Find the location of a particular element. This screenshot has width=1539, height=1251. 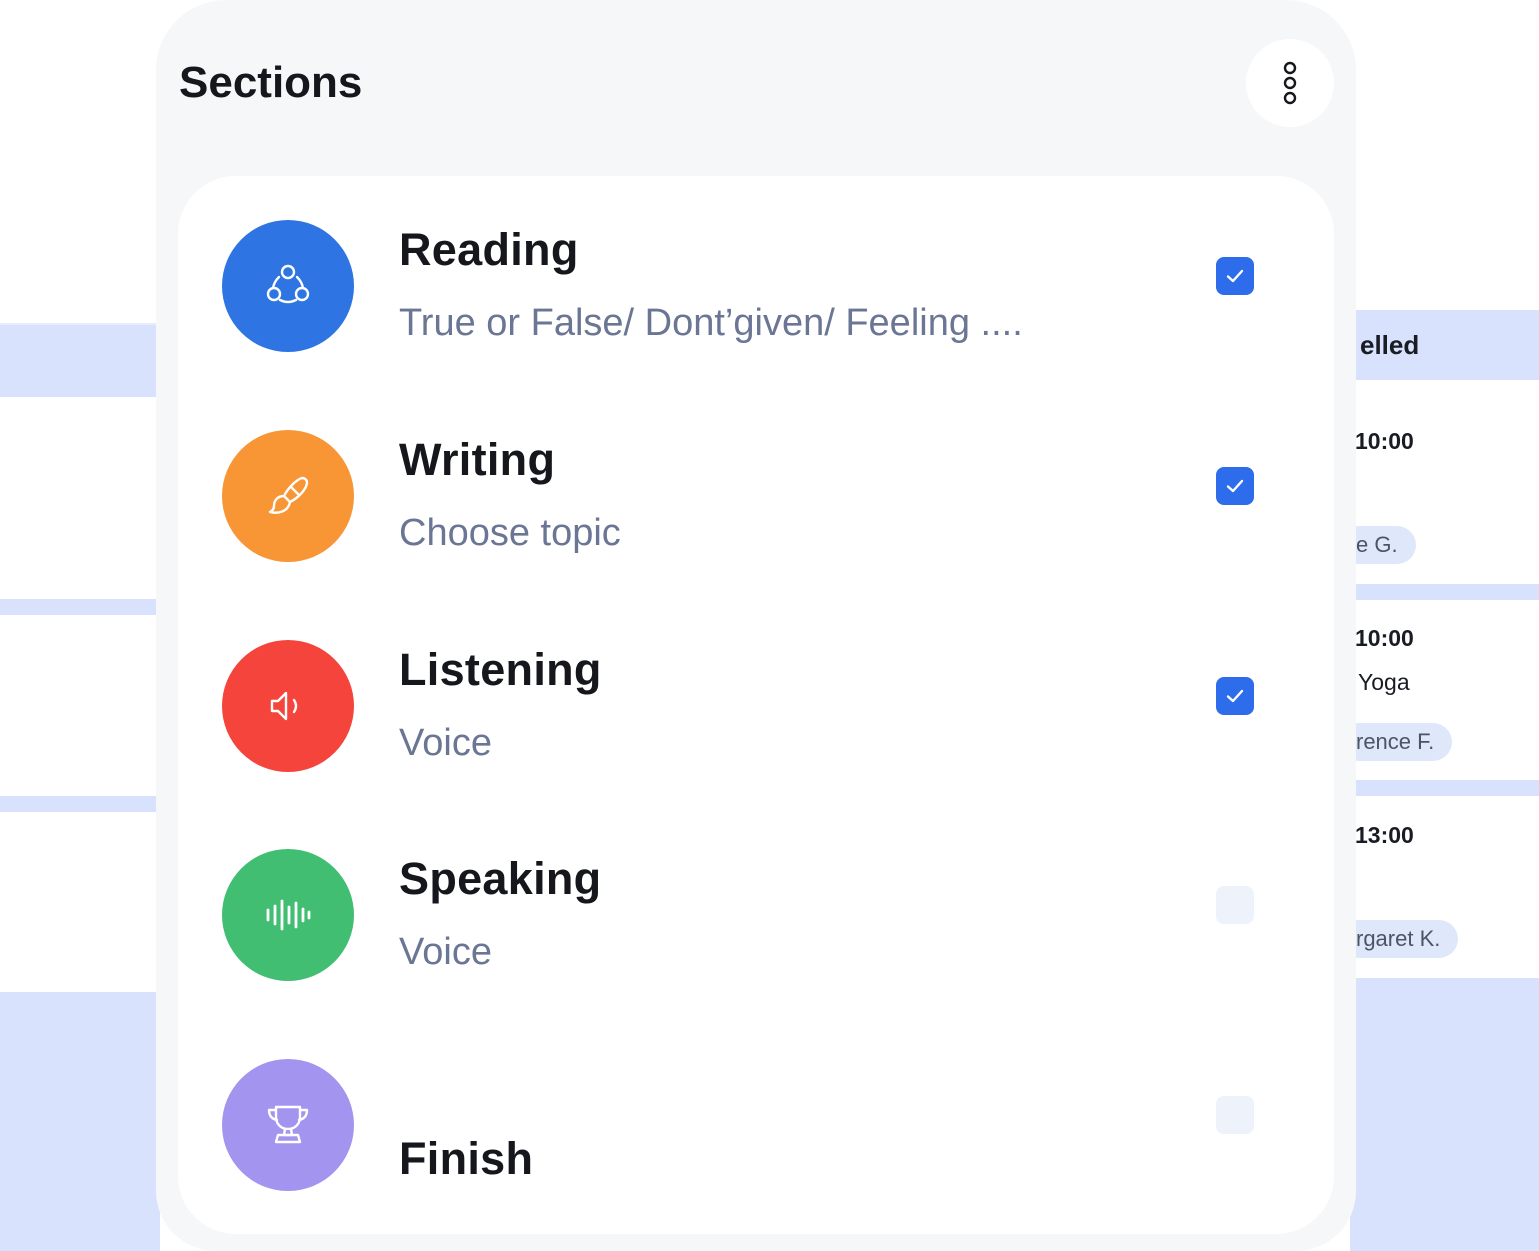

brush-icon is located at coordinates (288, 495).